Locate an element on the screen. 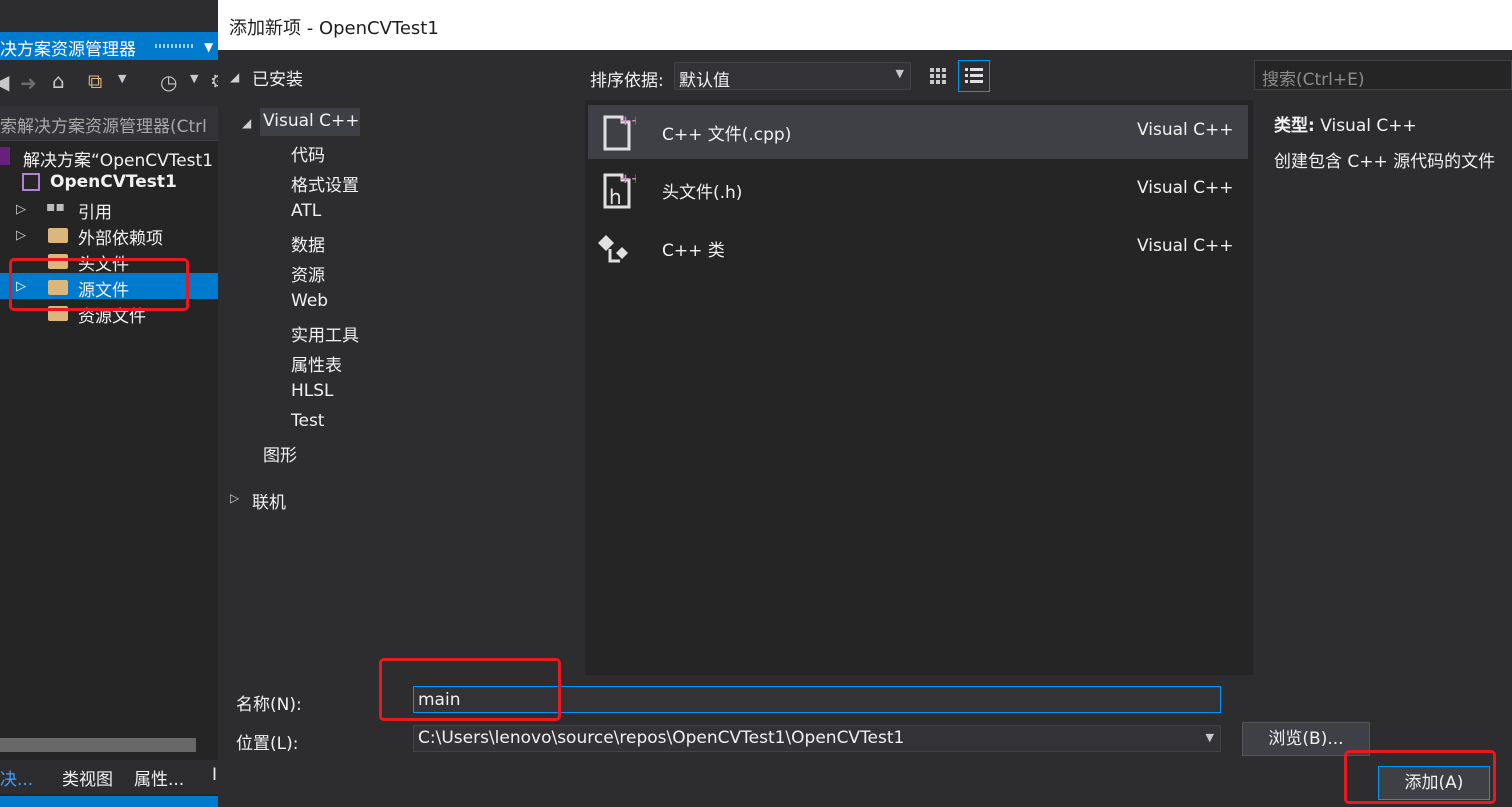  project-icon is located at coordinates (31, 182).